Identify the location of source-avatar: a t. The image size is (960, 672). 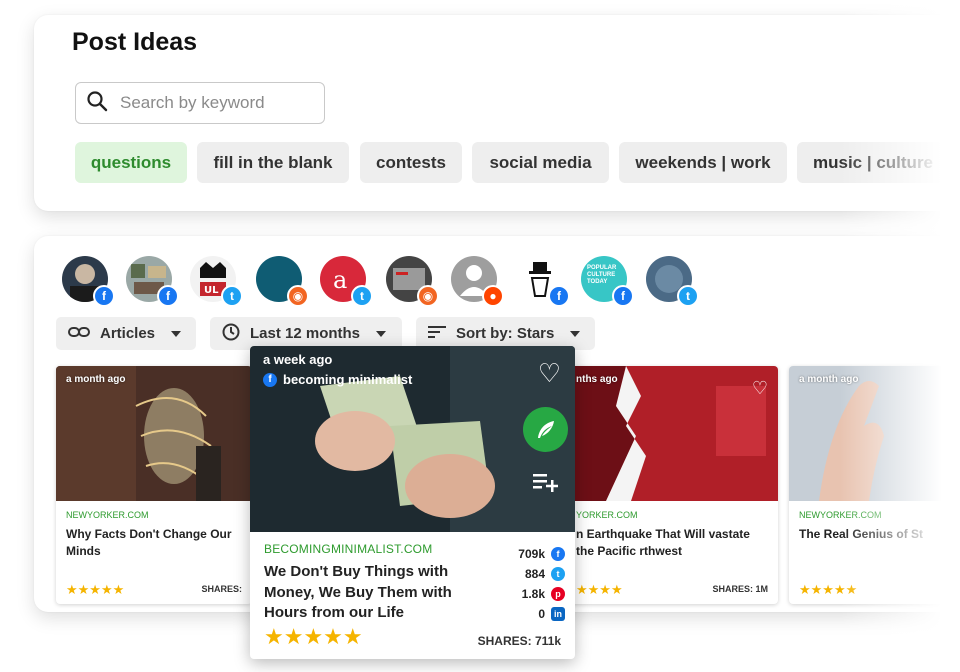
(346, 281).